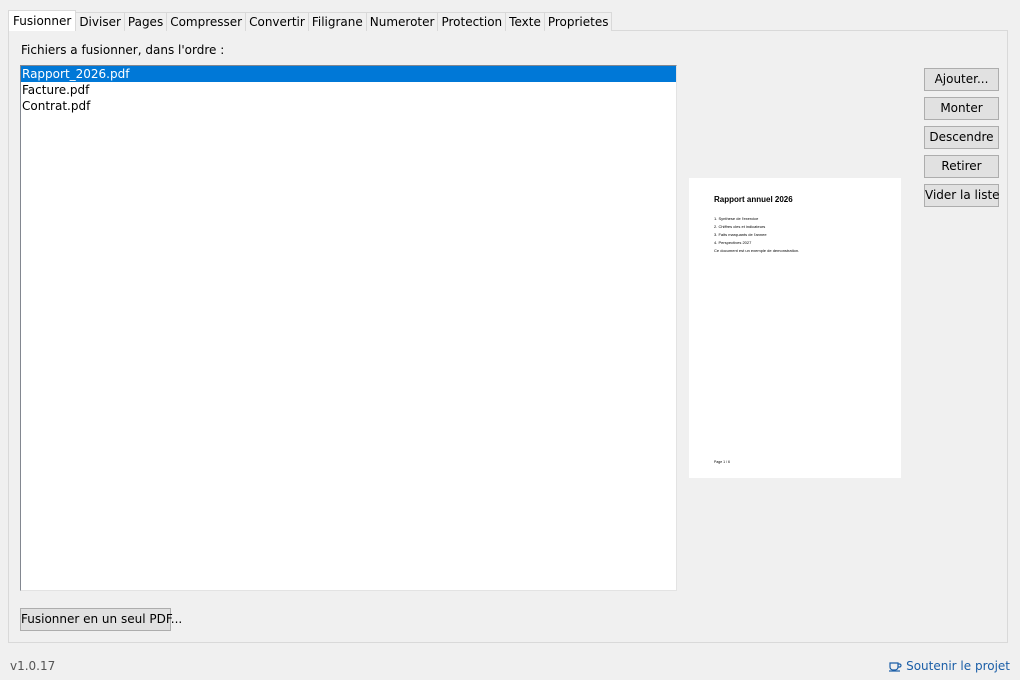 The width and height of the screenshot is (1020, 680). What do you see at coordinates (123, 50) in the screenshot?
I see `file-list-label: Fichiers a fusionner, dans l'ordre :` at bounding box center [123, 50].